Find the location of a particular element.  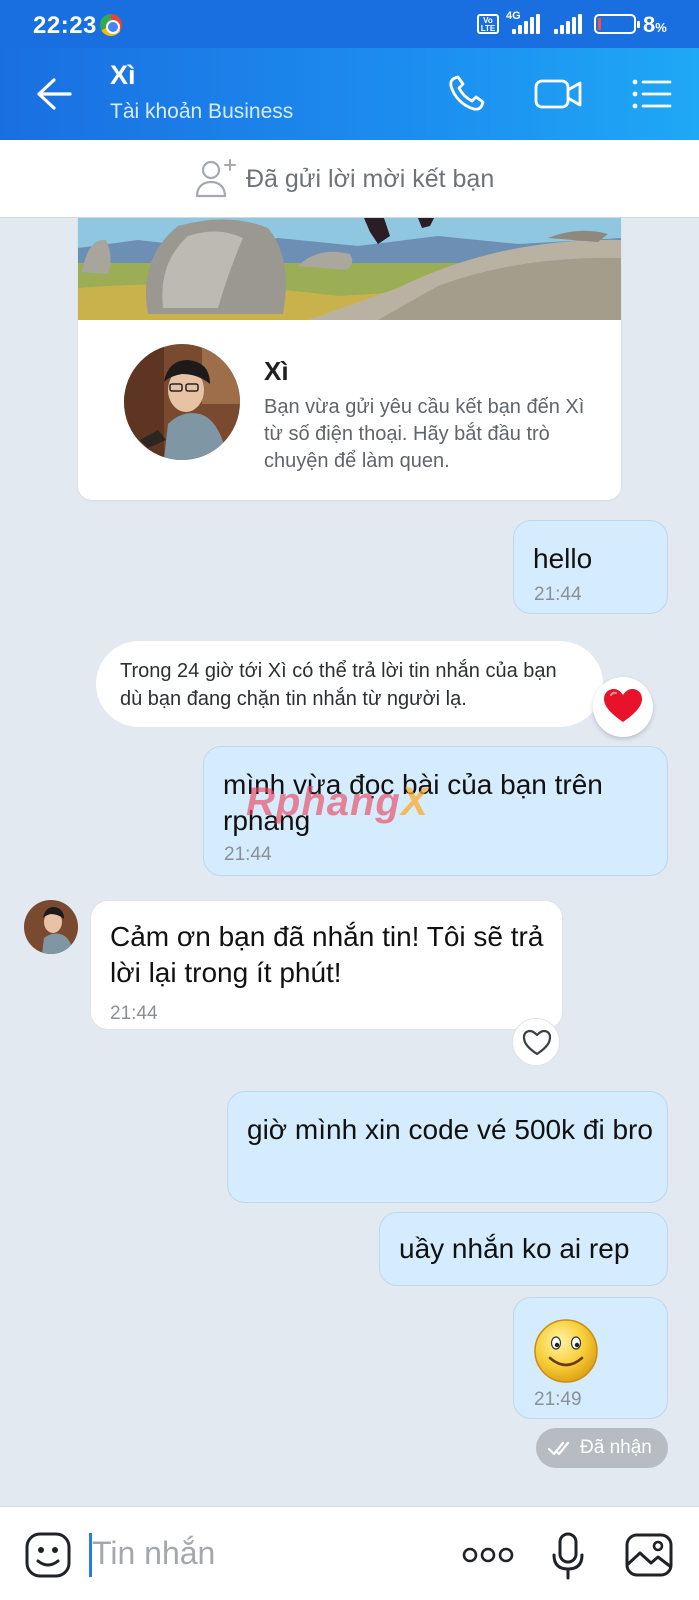

chat-header: Xì Tài khoản Business is located at coordinates (349, 94).